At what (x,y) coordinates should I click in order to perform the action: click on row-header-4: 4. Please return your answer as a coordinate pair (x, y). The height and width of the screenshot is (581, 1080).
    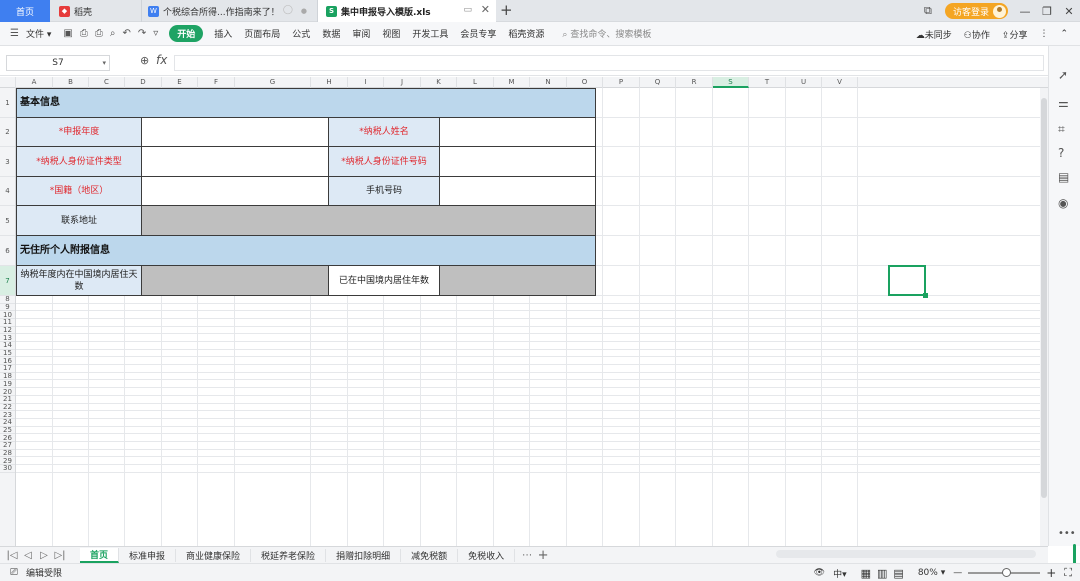
    Looking at the image, I should click on (7, 191).